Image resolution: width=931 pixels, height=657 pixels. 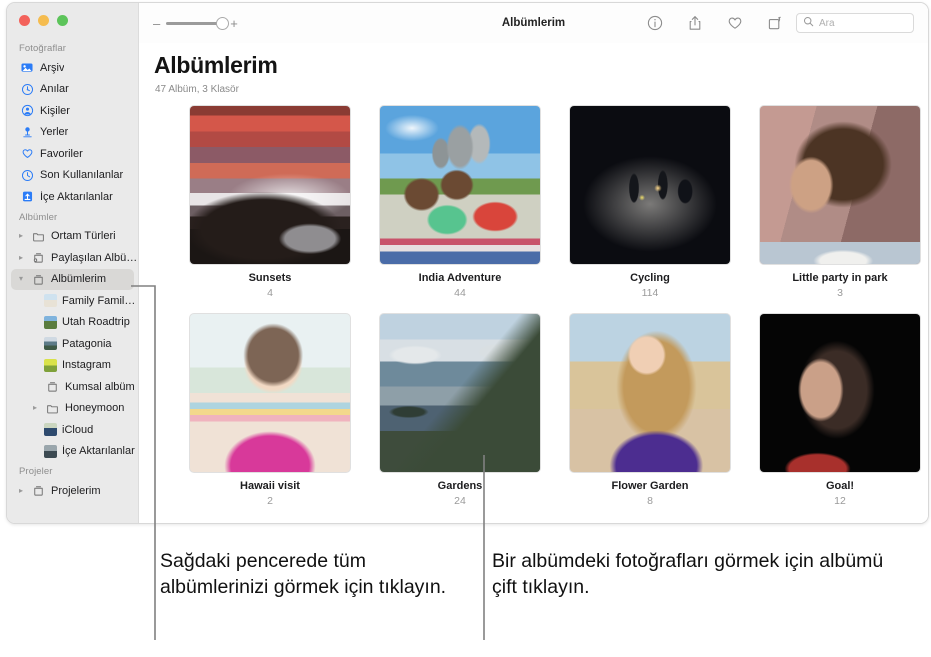 What do you see at coordinates (808, 23) in the screenshot?
I see `search-icon` at bounding box center [808, 23].